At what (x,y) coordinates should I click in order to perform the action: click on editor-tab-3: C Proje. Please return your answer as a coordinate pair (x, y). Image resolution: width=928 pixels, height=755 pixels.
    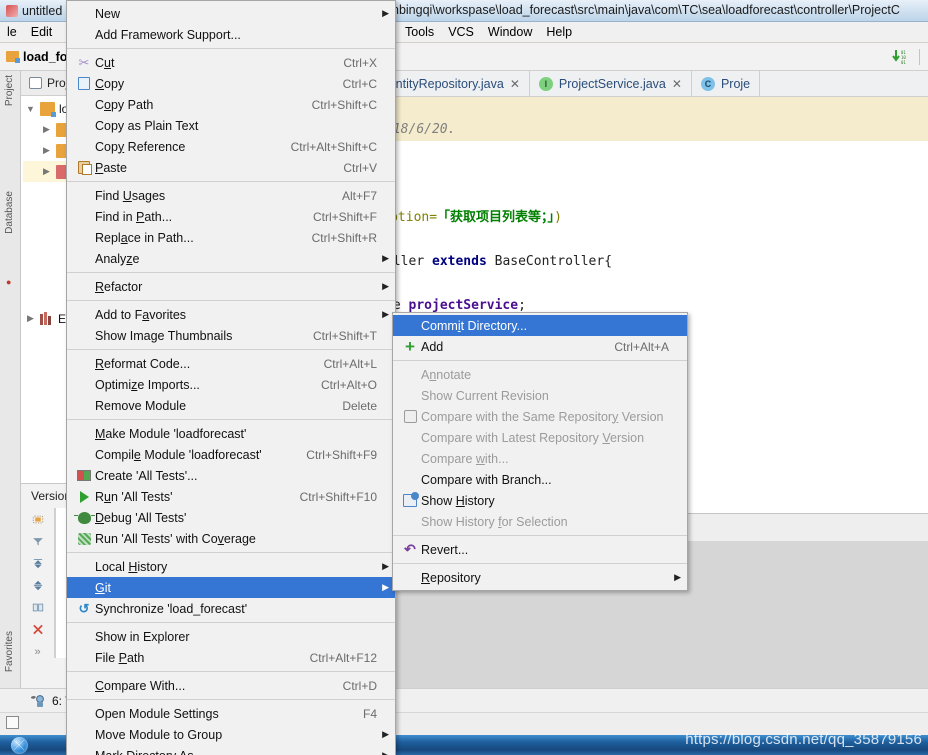
    Looking at the image, I should click on (726, 83).